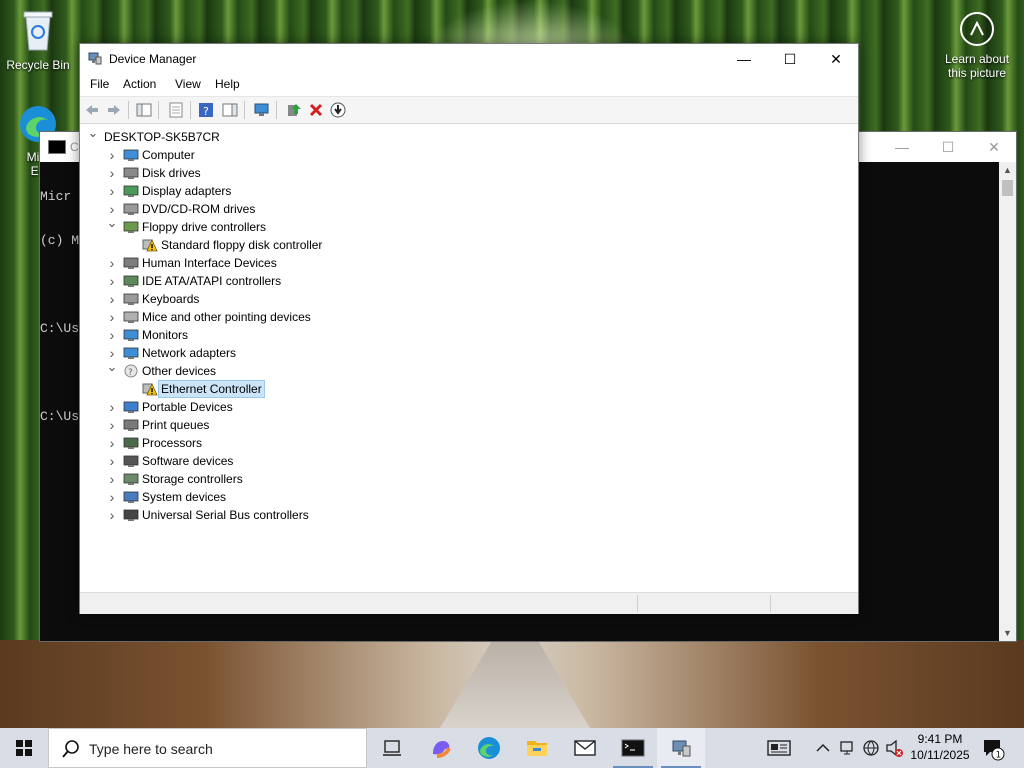  Describe the element at coordinates (472, 263) in the screenshot. I see `tree-item-human-interface-devices: › Human Interface Devices` at that location.